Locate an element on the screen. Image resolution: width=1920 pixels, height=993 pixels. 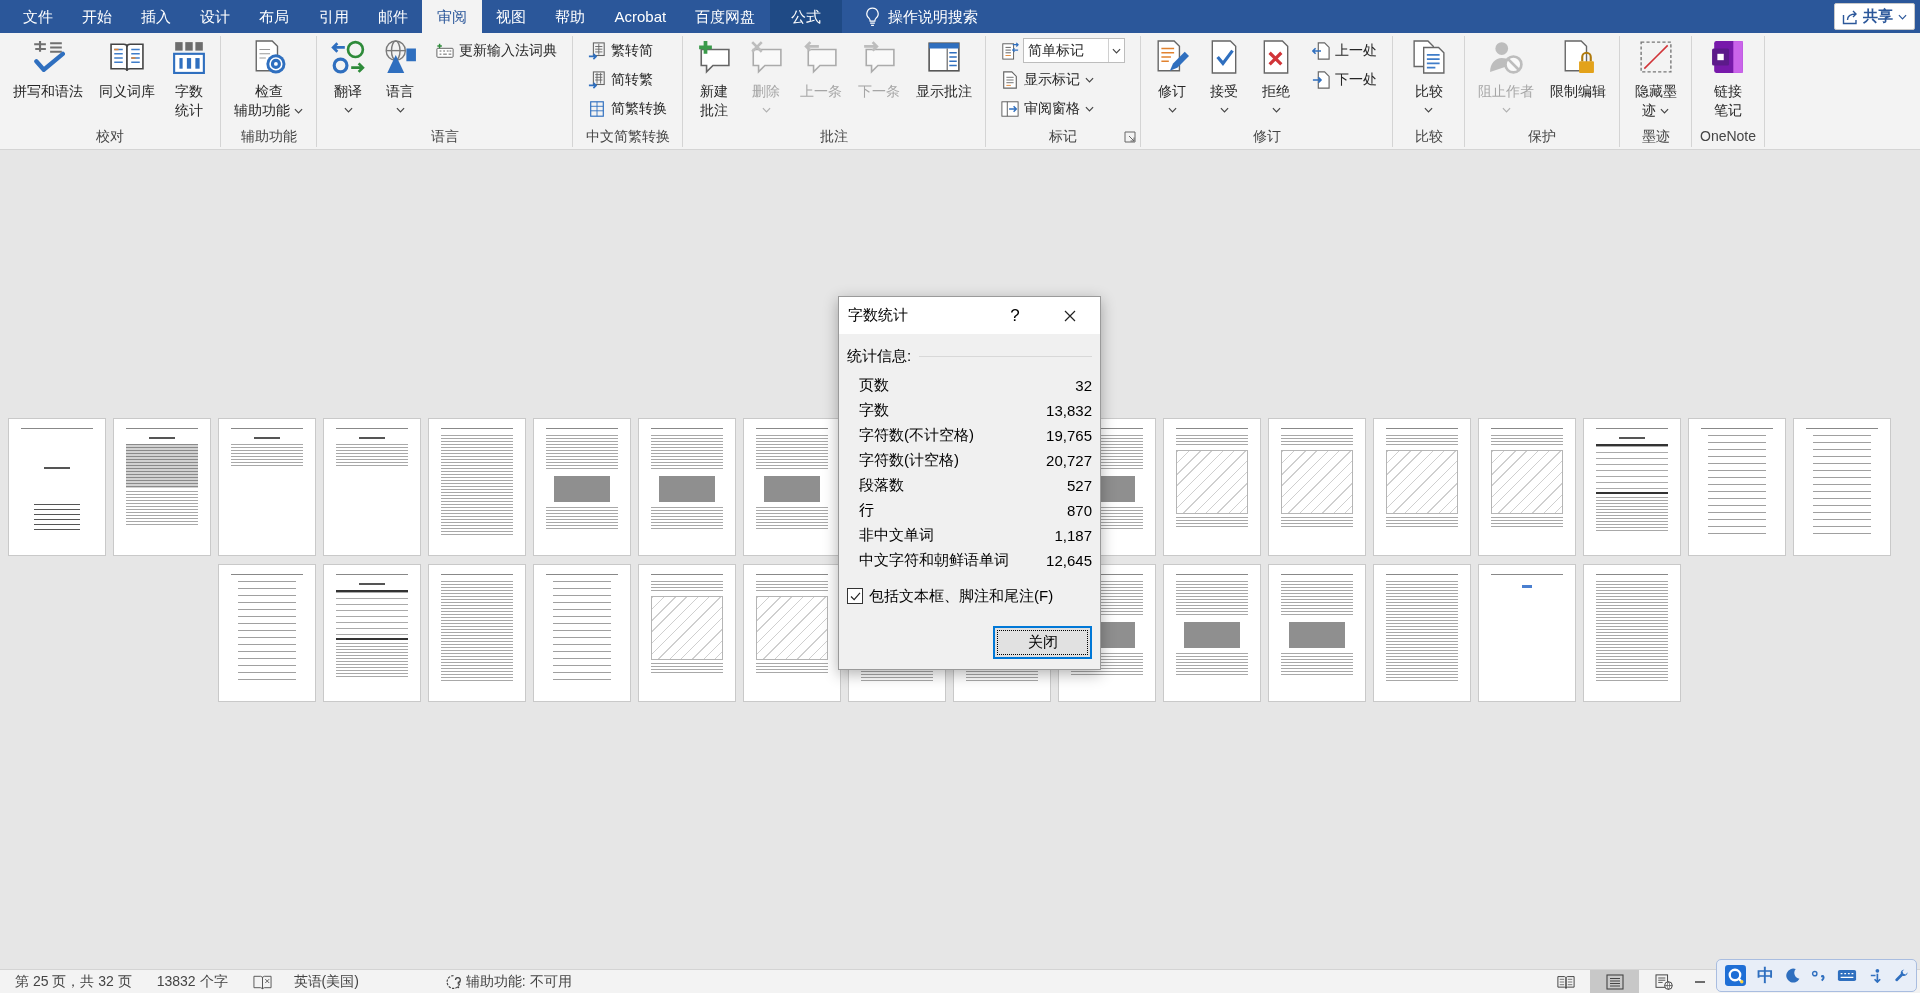
ribbon-small-button: 简转繁 is located at coordinates (627, 79).